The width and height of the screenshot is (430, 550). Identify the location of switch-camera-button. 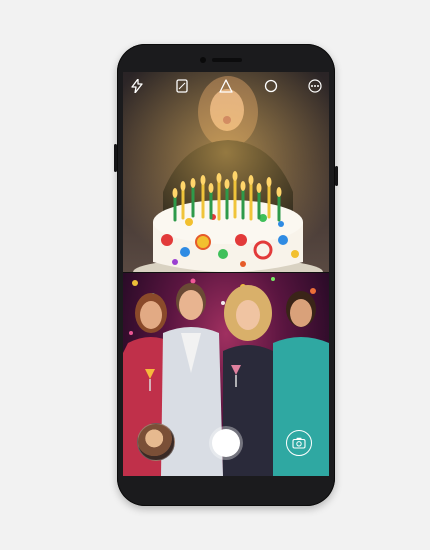
(299, 443).